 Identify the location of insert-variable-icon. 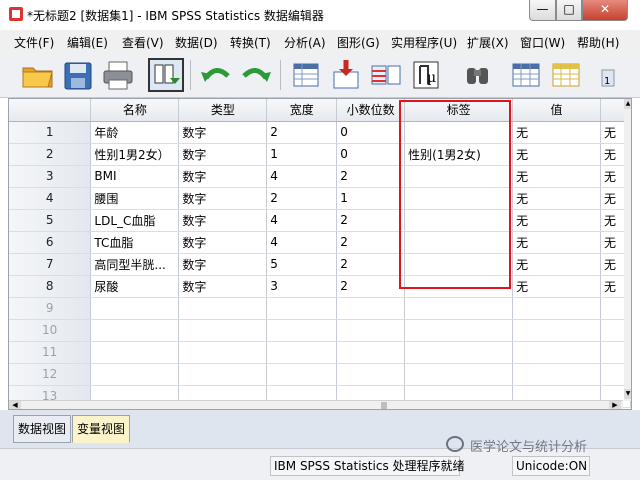
(566, 75).